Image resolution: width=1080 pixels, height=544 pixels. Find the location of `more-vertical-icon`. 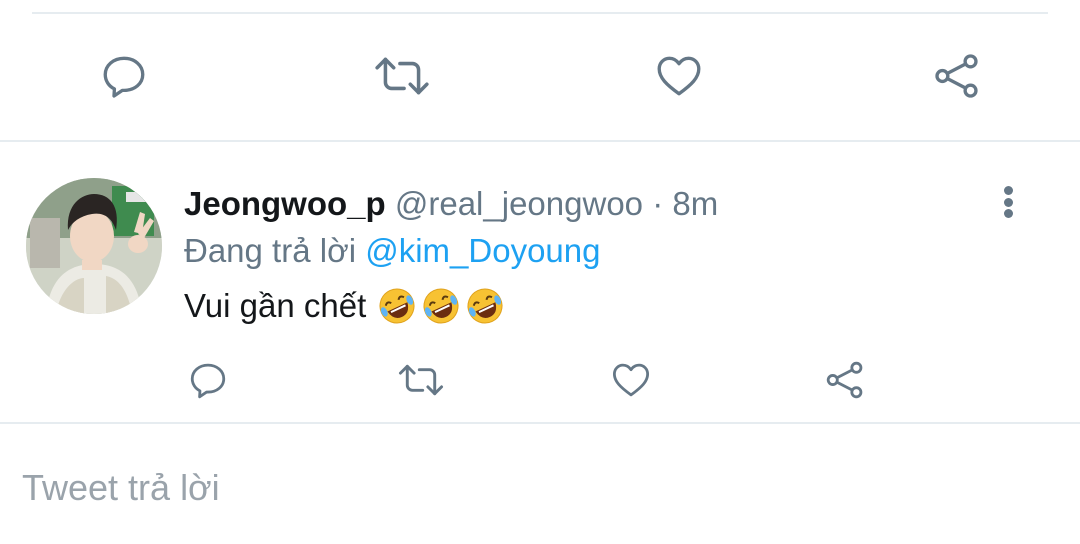

more-vertical-icon is located at coordinates (1008, 190).